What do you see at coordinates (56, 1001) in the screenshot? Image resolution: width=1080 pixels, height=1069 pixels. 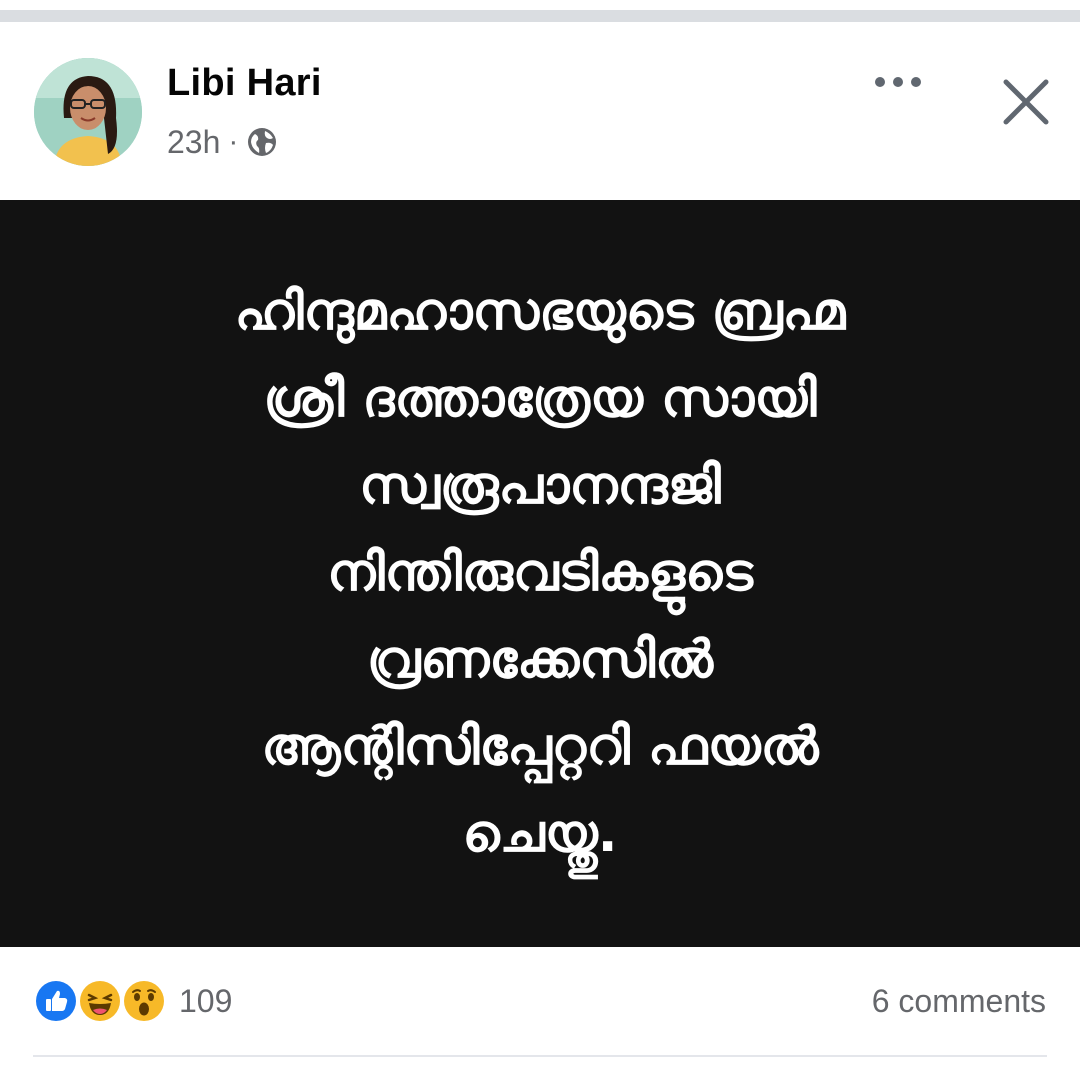 I see `like-icon` at bounding box center [56, 1001].